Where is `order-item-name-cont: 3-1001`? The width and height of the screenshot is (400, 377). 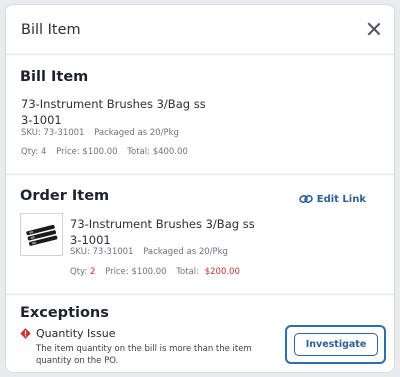
order-item-name-cont: 3-1001 is located at coordinates (90, 240).